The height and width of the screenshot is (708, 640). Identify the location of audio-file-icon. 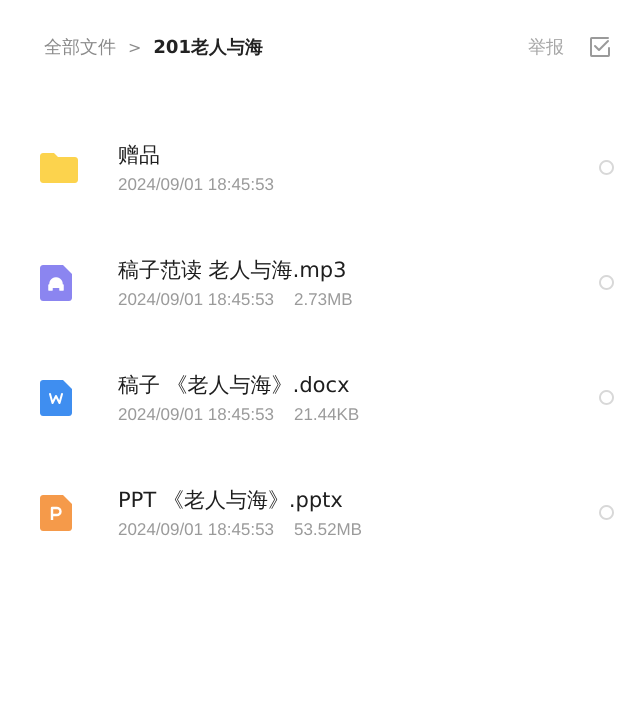
(56, 282).